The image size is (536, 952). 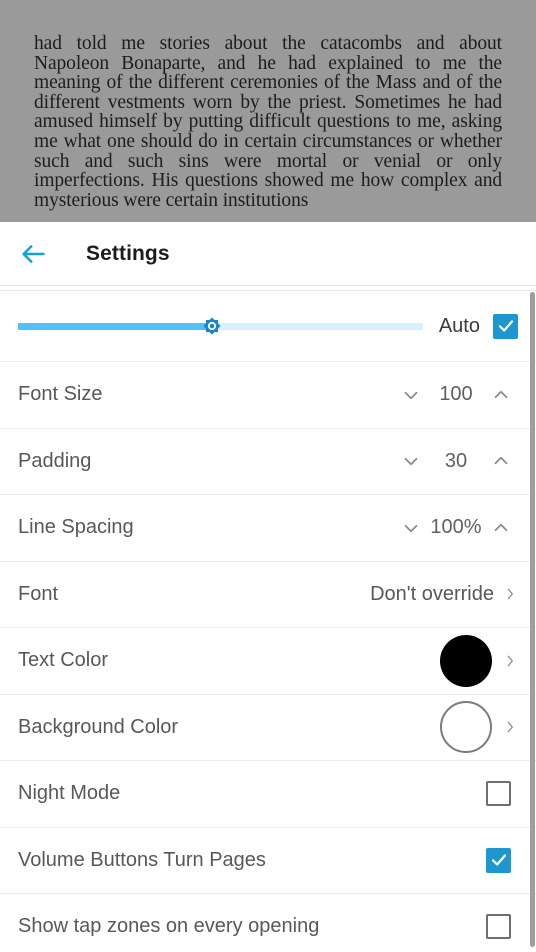 What do you see at coordinates (76, 527) in the screenshot?
I see `settings-row-label: Line Spacing` at bounding box center [76, 527].